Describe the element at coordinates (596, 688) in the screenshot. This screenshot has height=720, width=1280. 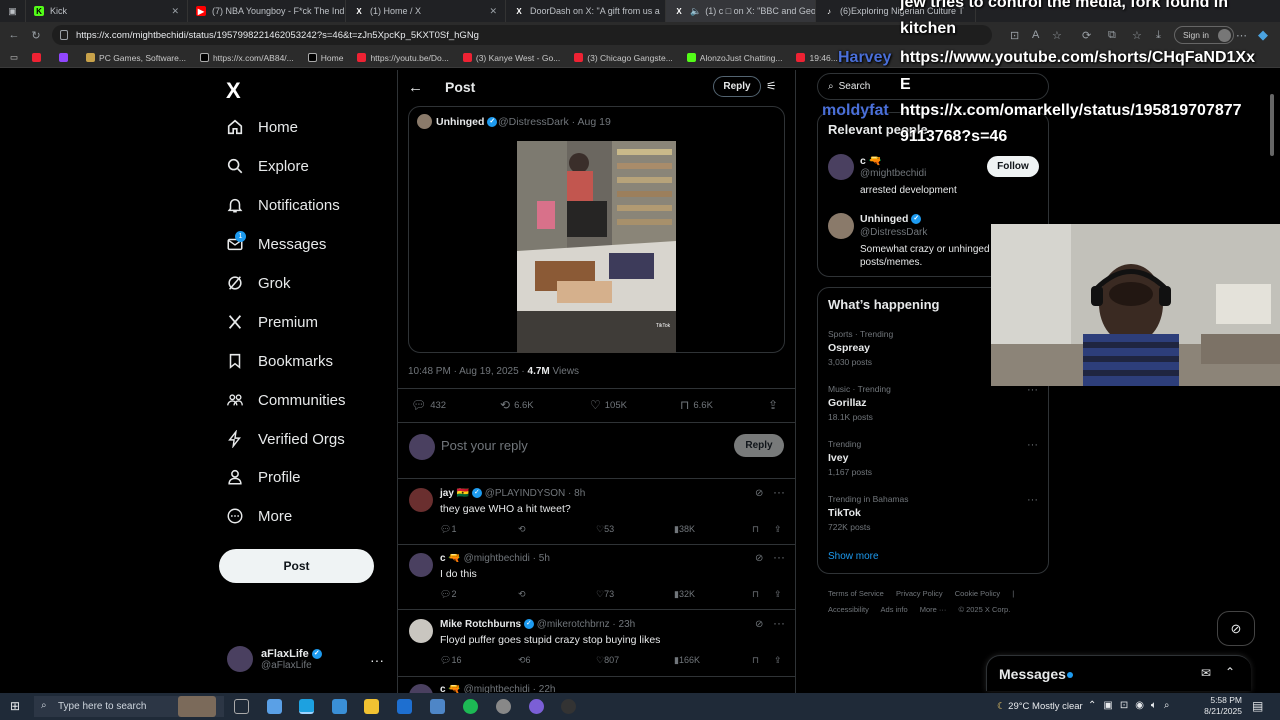
I see `reply-item: c 🔫 @mightbechidi · 22h` at that location.